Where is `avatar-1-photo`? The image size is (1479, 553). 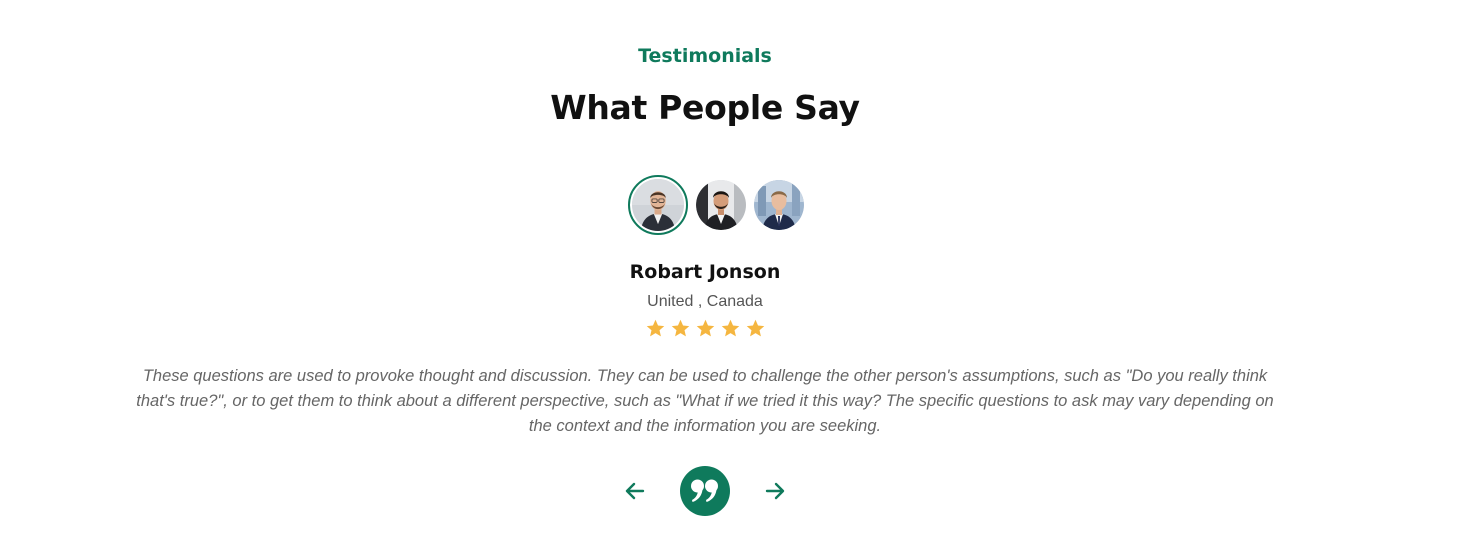 avatar-1-photo is located at coordinates (658, 205).